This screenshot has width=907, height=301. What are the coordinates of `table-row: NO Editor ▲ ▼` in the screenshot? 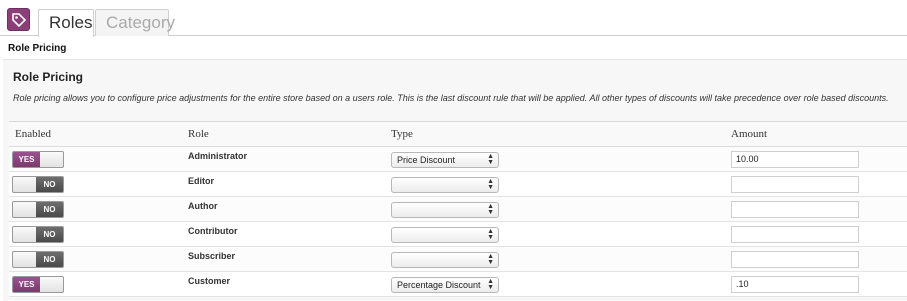 It's located at (458, 184).